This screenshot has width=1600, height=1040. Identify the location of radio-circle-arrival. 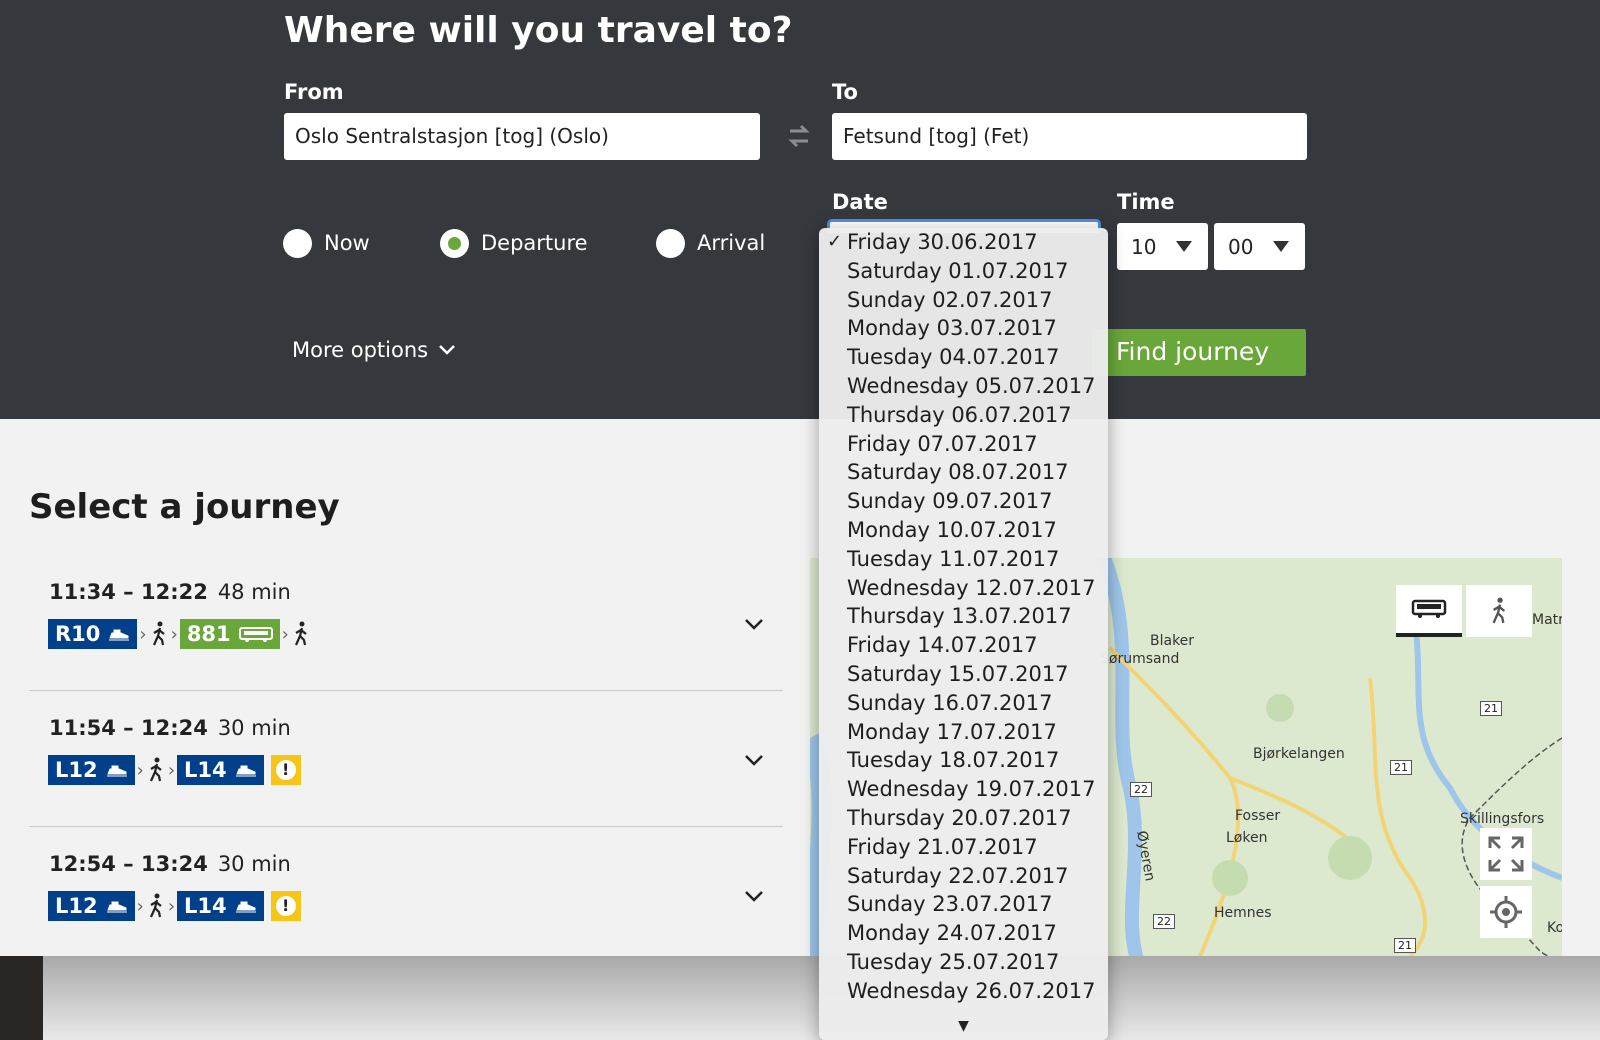
(670, 243).